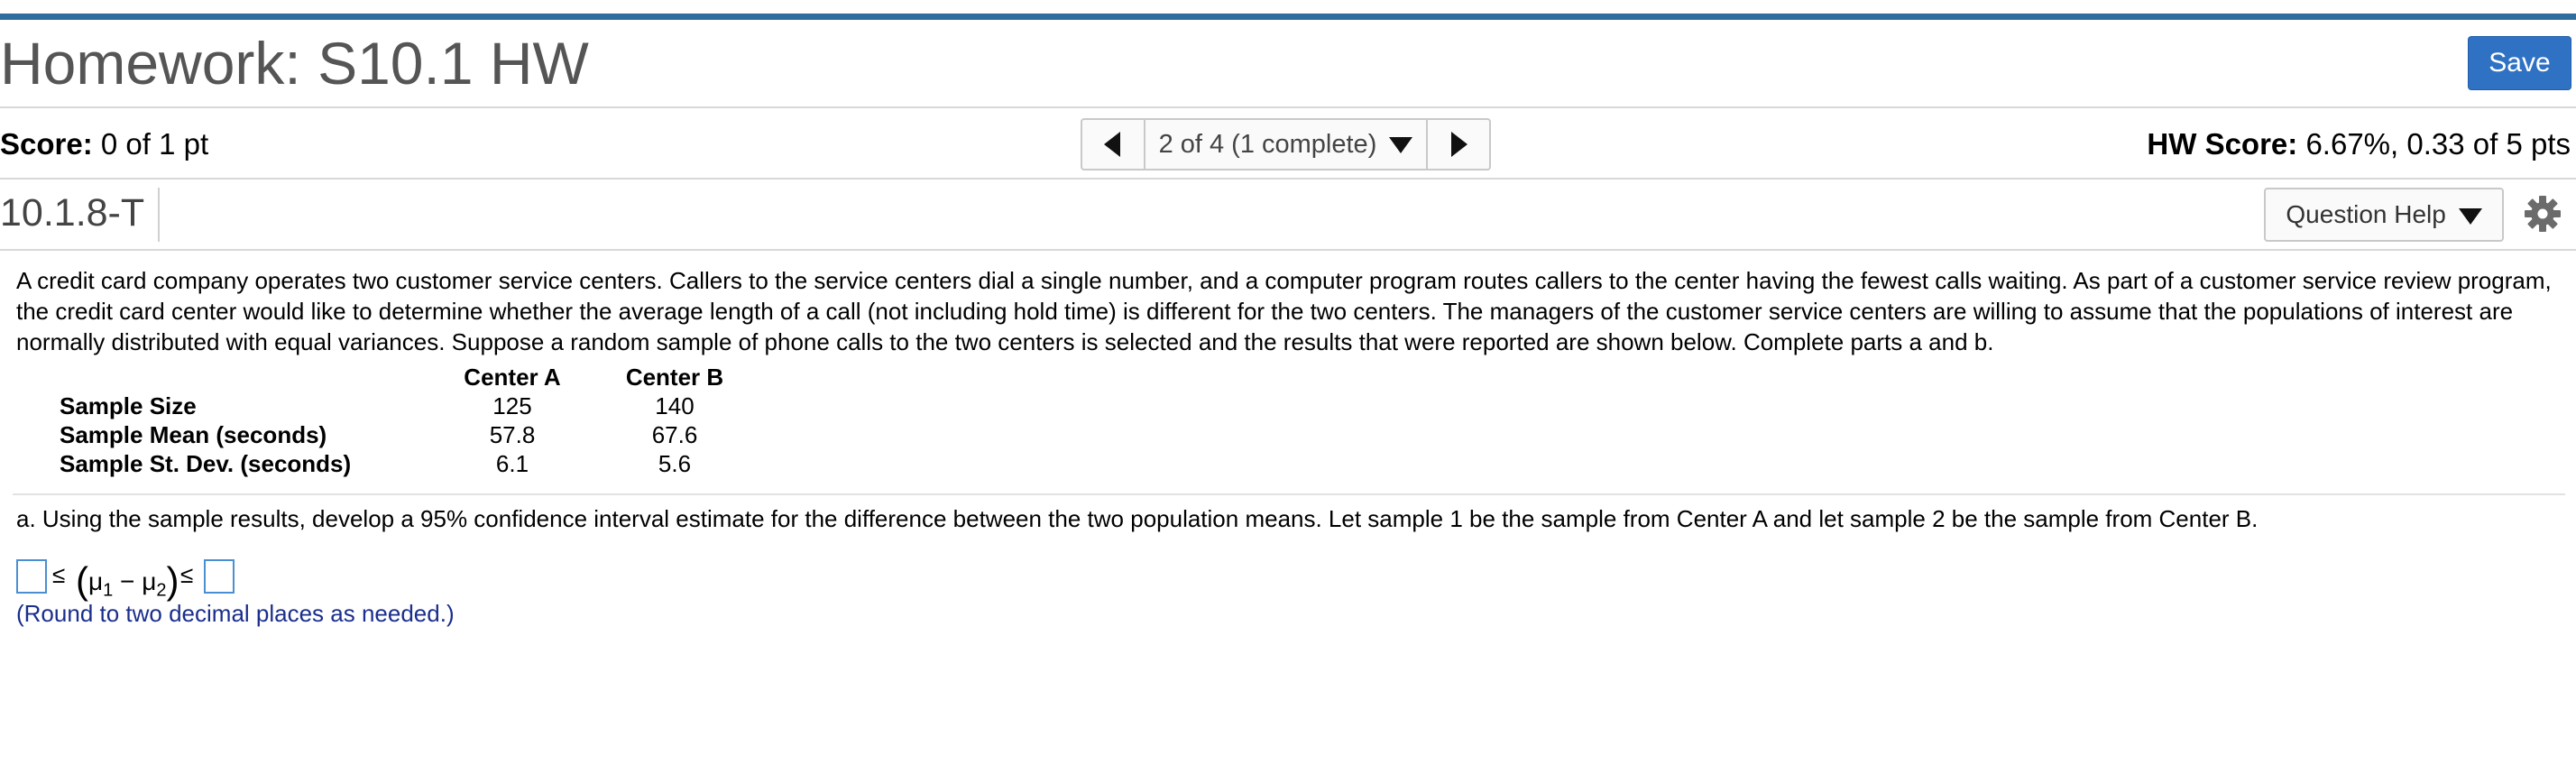  What do you see at coordinates (154, 144) in the screenshot?
I see `score-value: 0 of 1 pt` at bounding box center [154, 144].